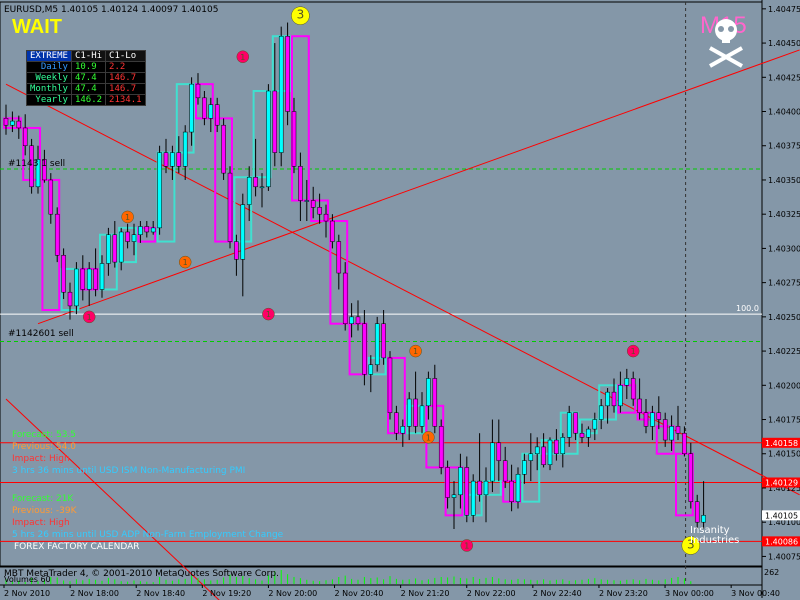 Image resolution: width=800 pixels, height=600 pixels. Describe the element at coordinates (49, 67) in the screenshot. I see `table-cell: Daily` at that location.